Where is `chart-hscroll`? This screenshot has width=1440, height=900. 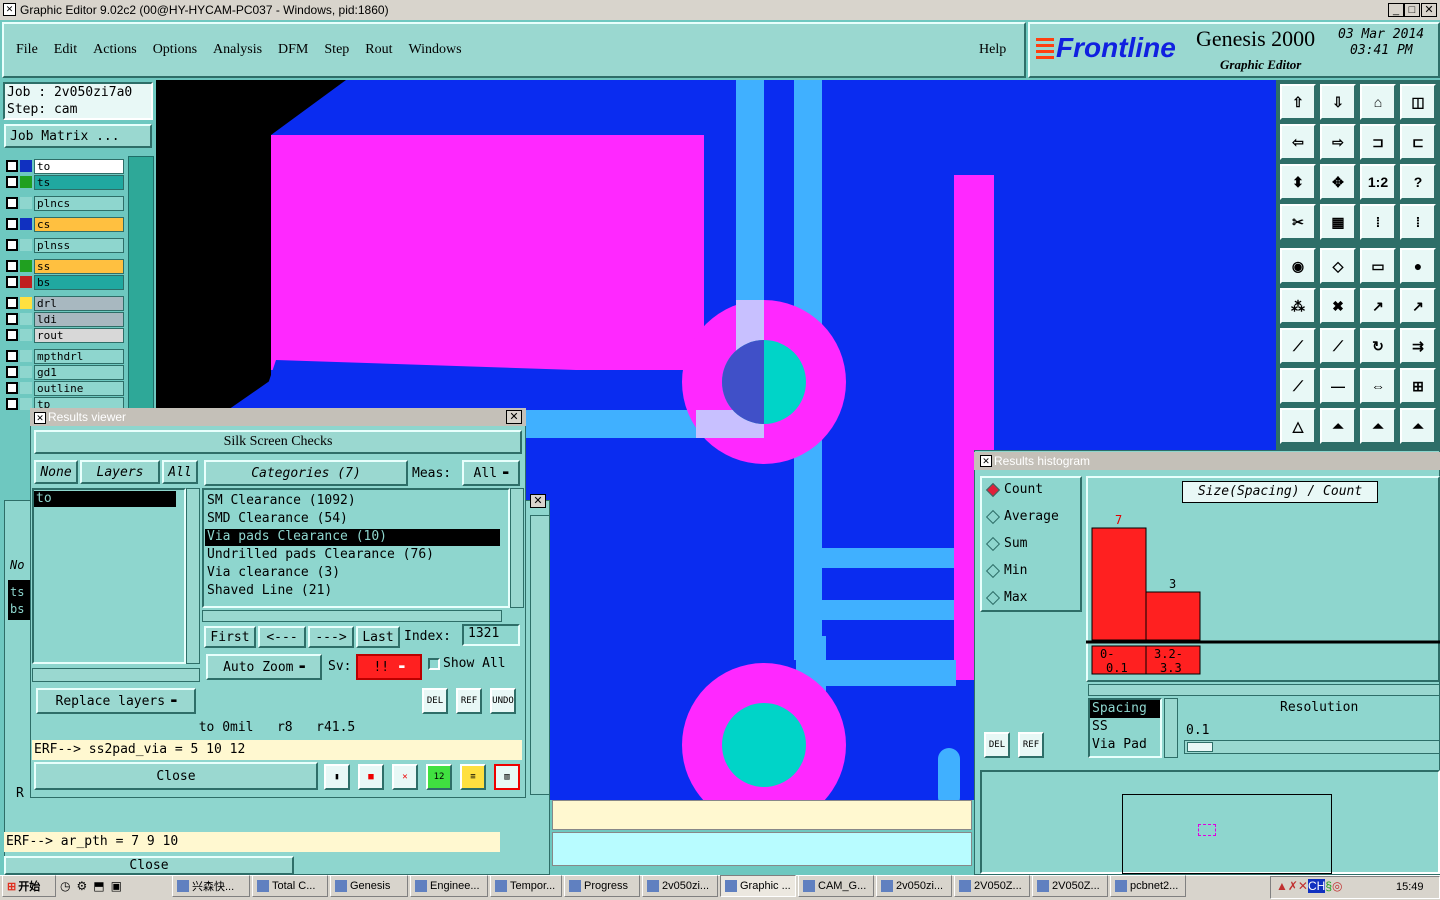 chart-hscroll is located at coordinates (1264, 690).